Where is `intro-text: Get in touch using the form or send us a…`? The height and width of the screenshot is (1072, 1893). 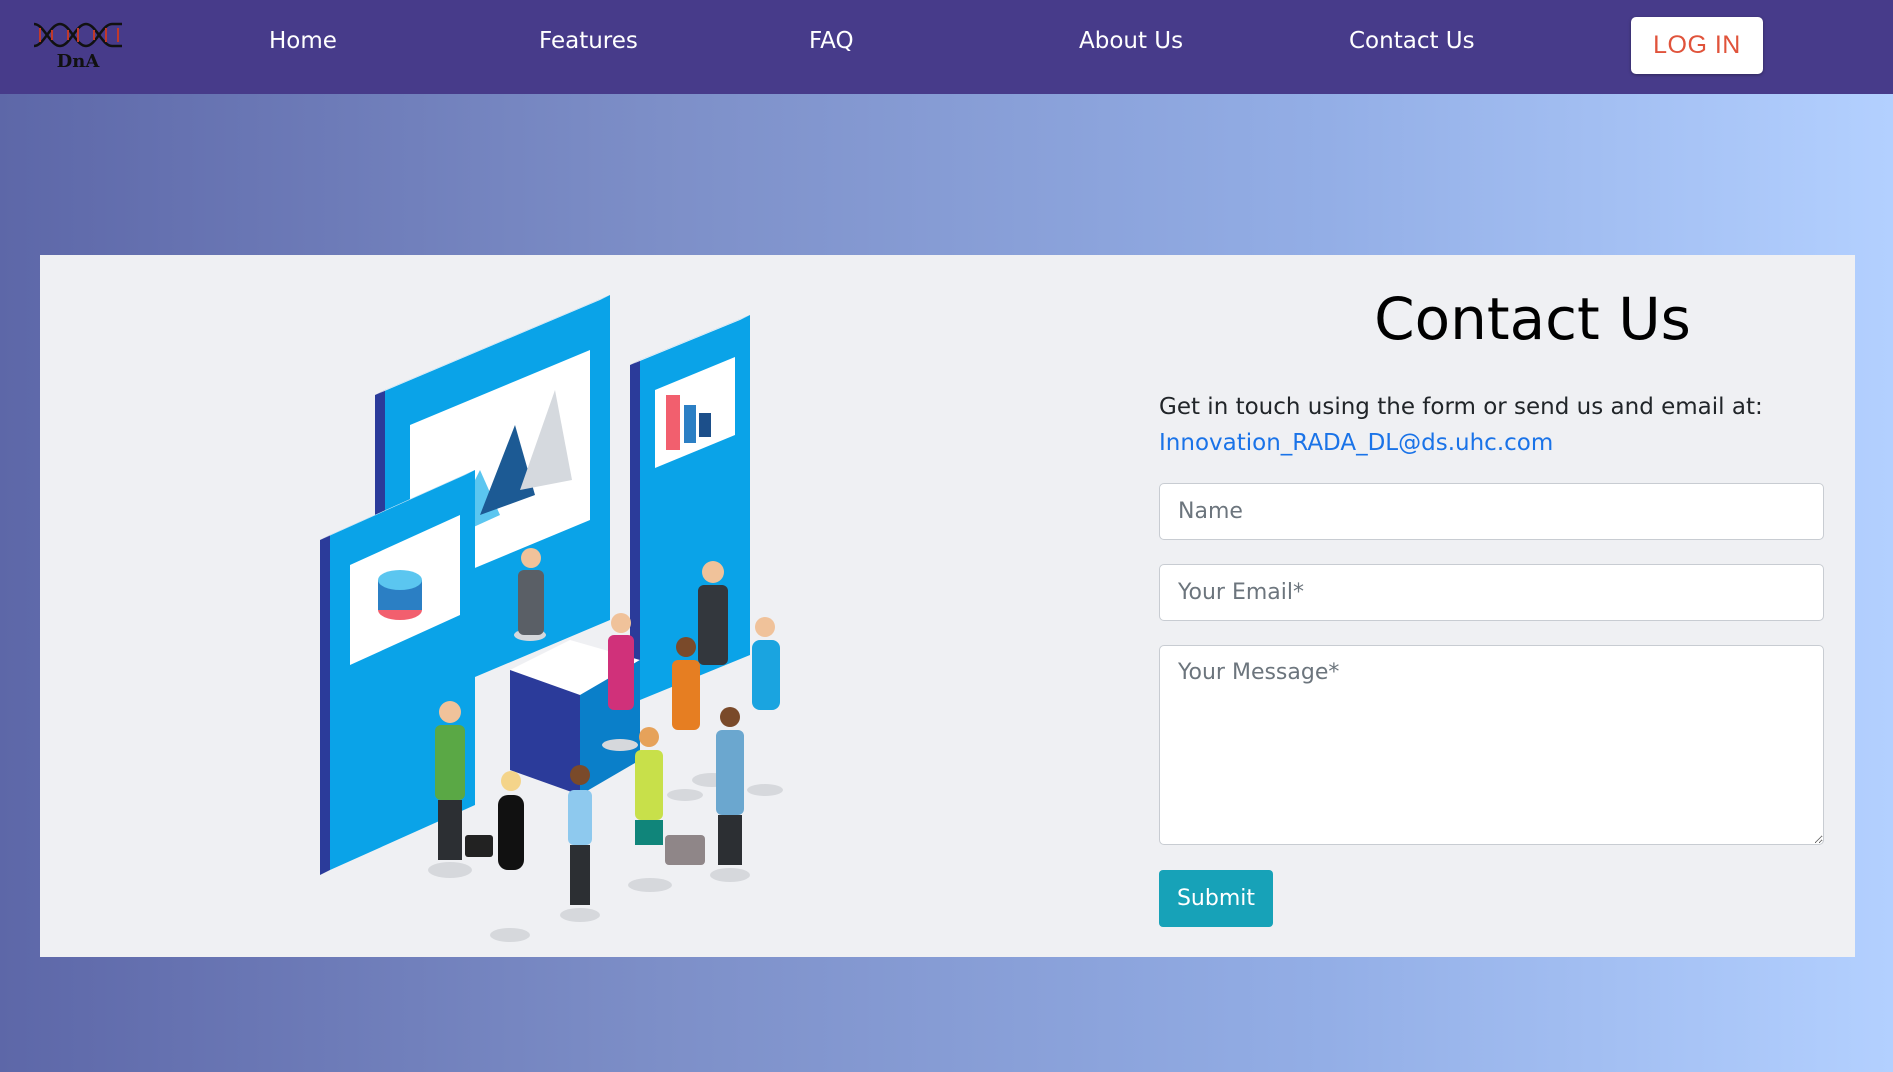
intro-text: Get in touch using the form or send us a… is located at coordinates (1461, 407).